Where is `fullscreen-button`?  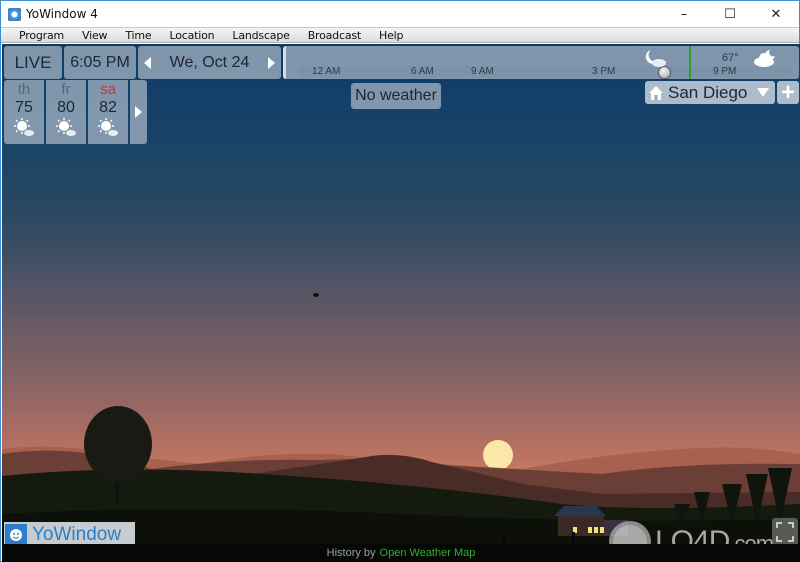
fullscreen-button is located at coordinates (785, 532).